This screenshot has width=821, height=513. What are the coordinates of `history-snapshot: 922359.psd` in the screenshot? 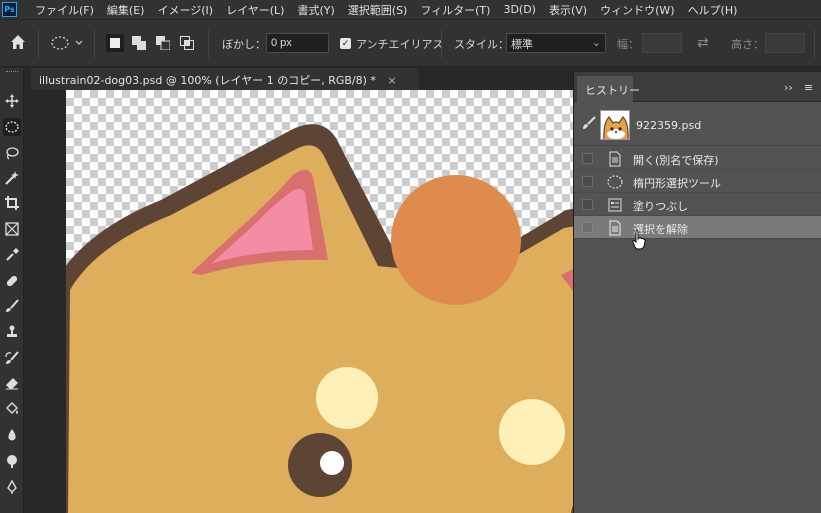 It's located at (697, 124).